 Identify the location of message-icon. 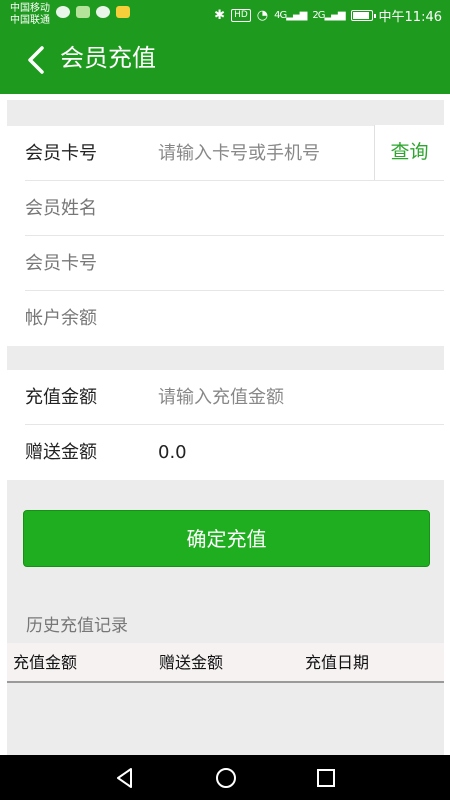
(103, 12).